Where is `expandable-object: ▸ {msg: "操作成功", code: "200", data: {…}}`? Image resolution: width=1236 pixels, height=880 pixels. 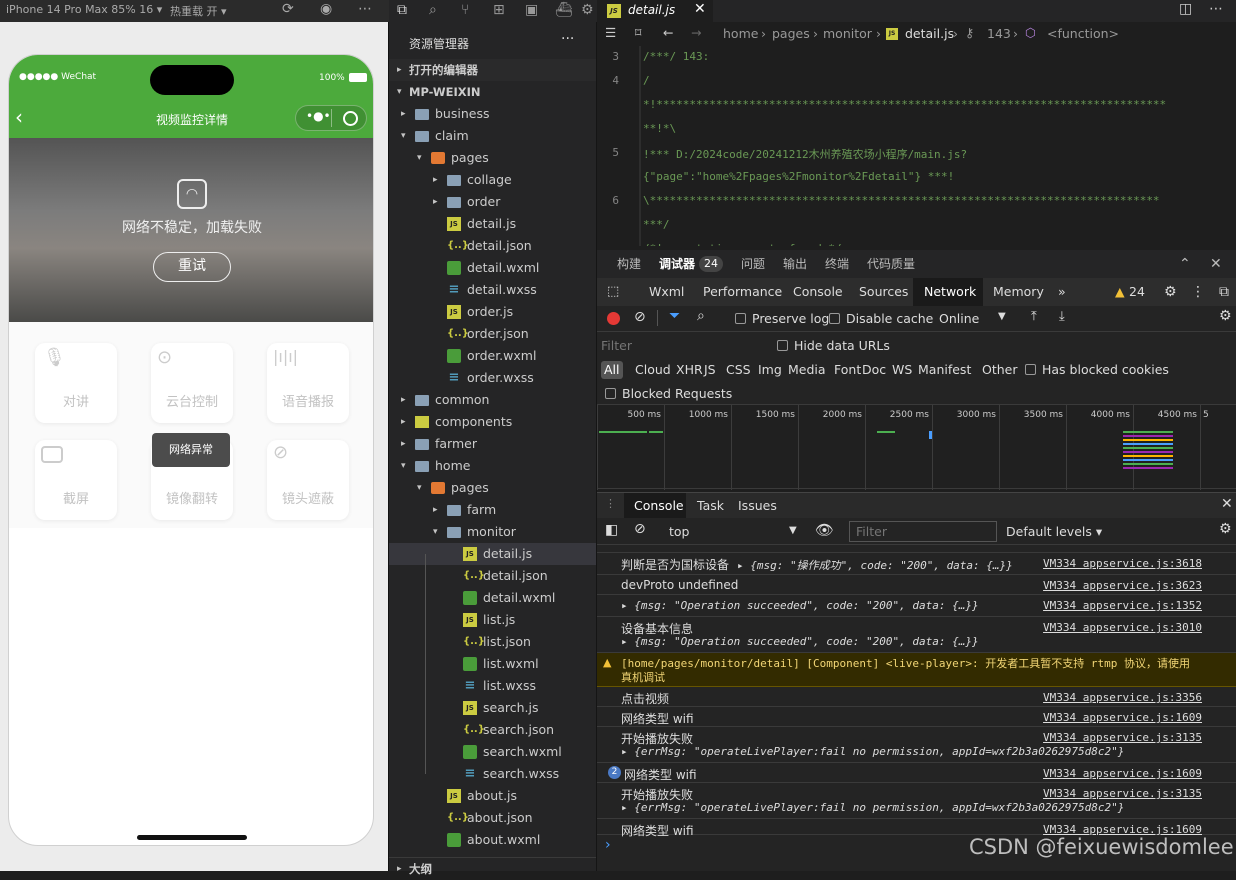
expandable-object: ▸ {msg: "操作成功", code: "200", data: {…}} is located at coordinates (875, 565).